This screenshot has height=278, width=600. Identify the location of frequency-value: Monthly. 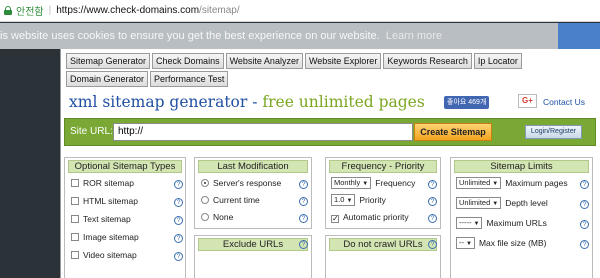
(347, 182).